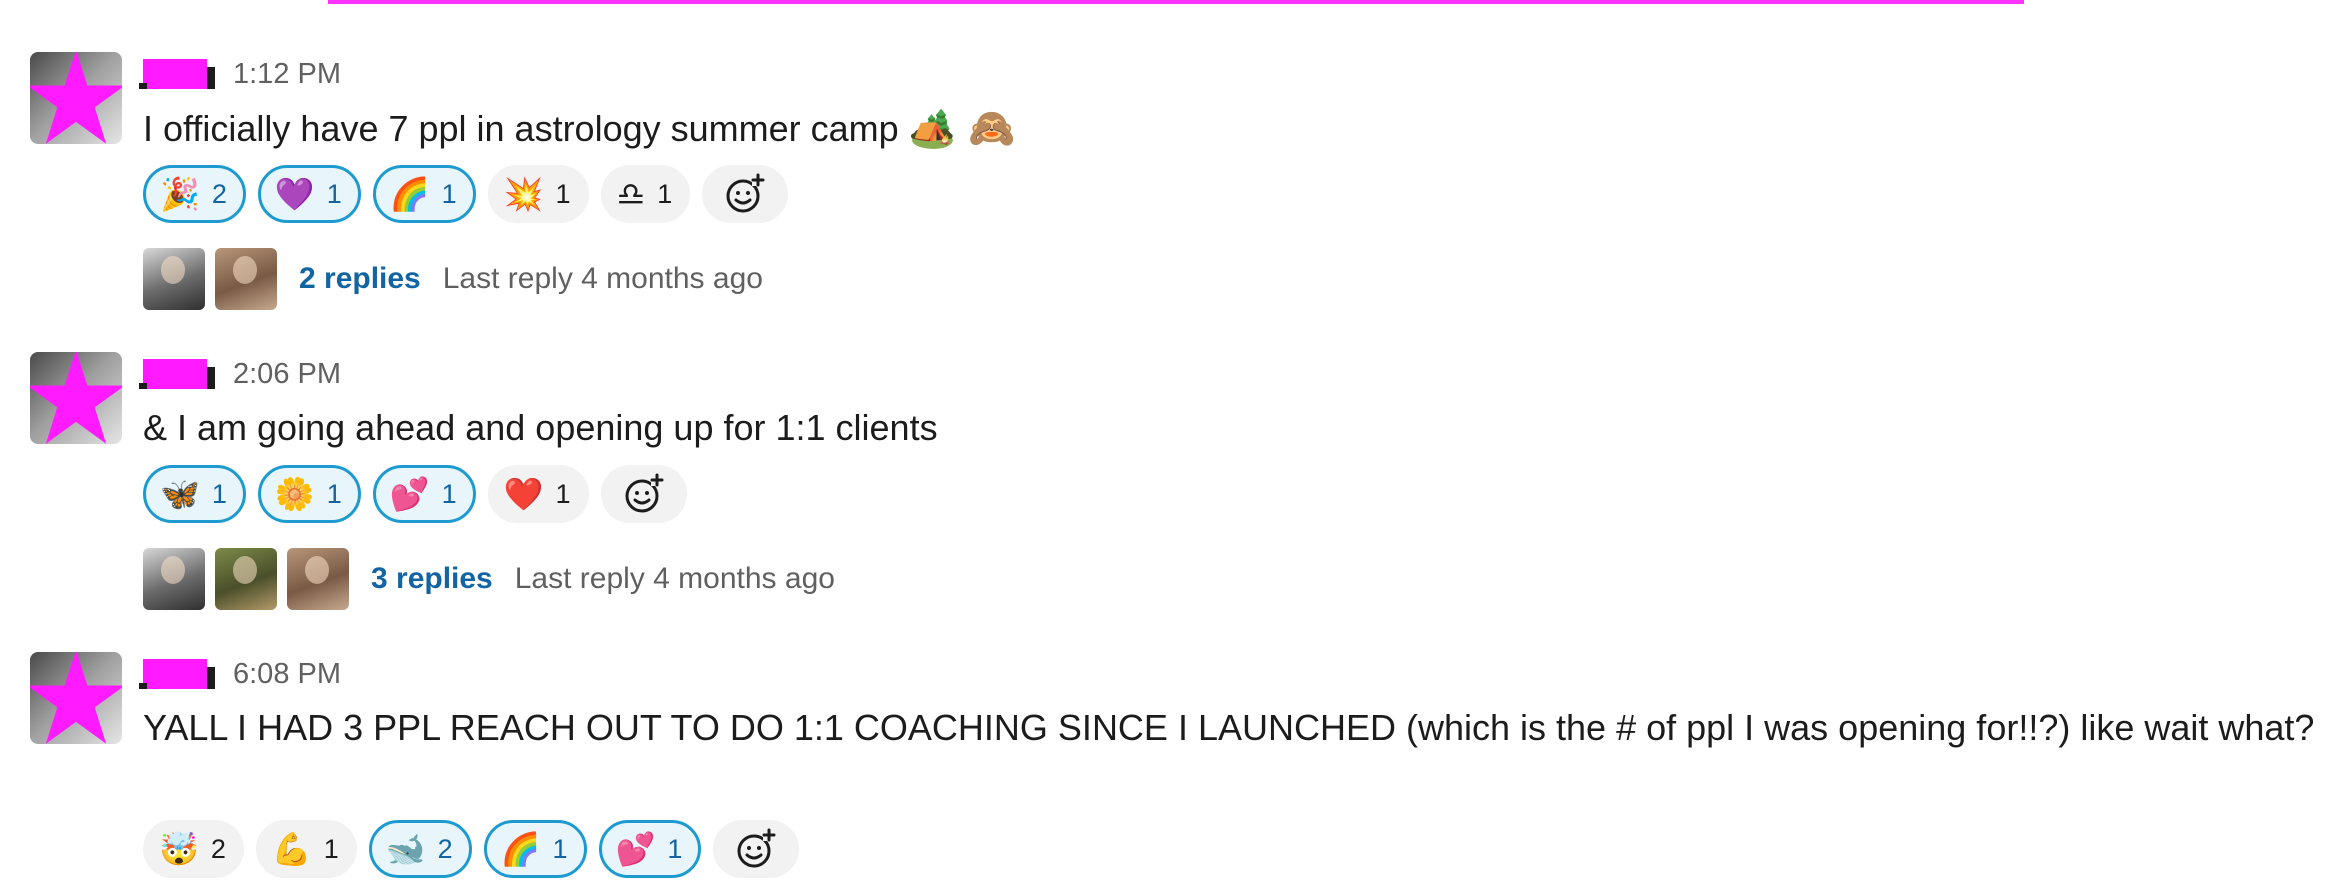 This screenshot has width=2344, height=884. I want to click on reaction-pill: 🦋 1, so click(194, 494).